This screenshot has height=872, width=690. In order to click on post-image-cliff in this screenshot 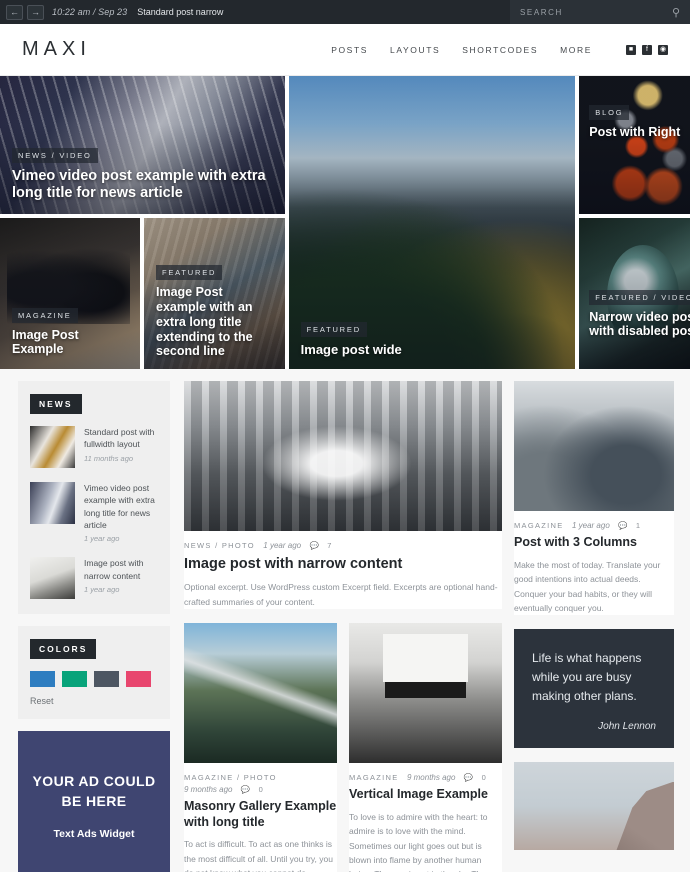, I will do `click(594, 806)`.